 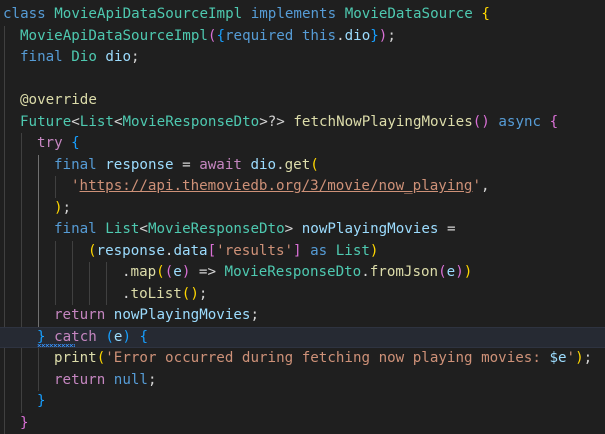 I want to click on code-line: final response = await dio.get(, so click(x=302, y=166).